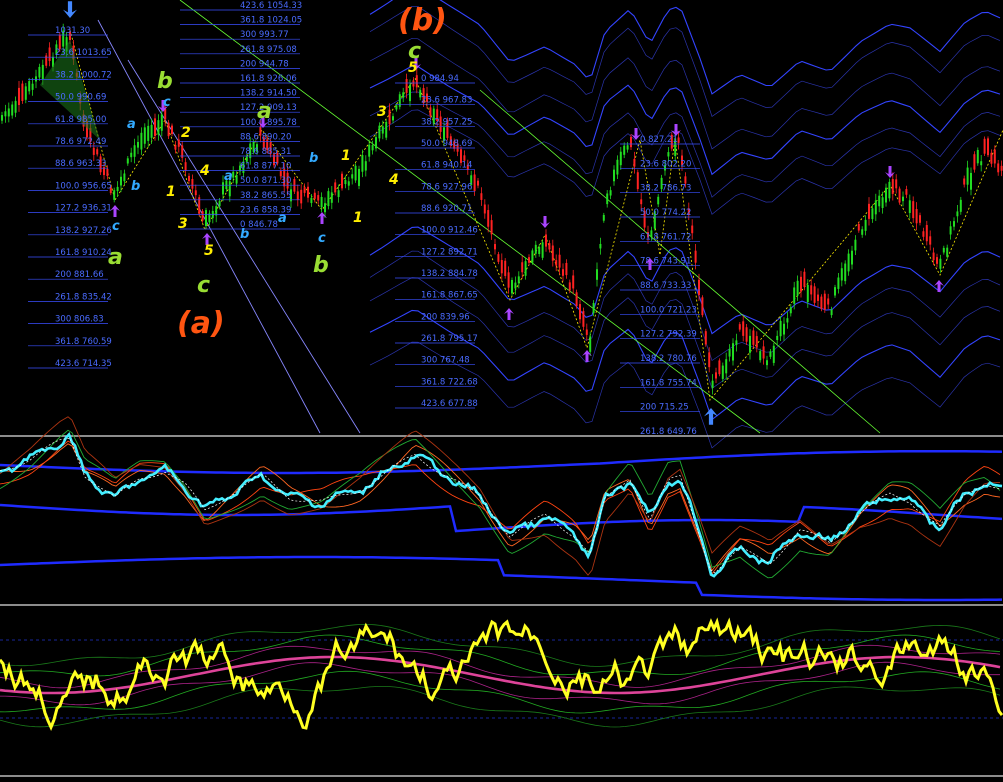 This screenshot has height=782, width=1003. What do you see at coordinates (265, 152) in the screenshot?
I see `fib-level-label: 78.6 885.31` at bounding box center [265, 152].